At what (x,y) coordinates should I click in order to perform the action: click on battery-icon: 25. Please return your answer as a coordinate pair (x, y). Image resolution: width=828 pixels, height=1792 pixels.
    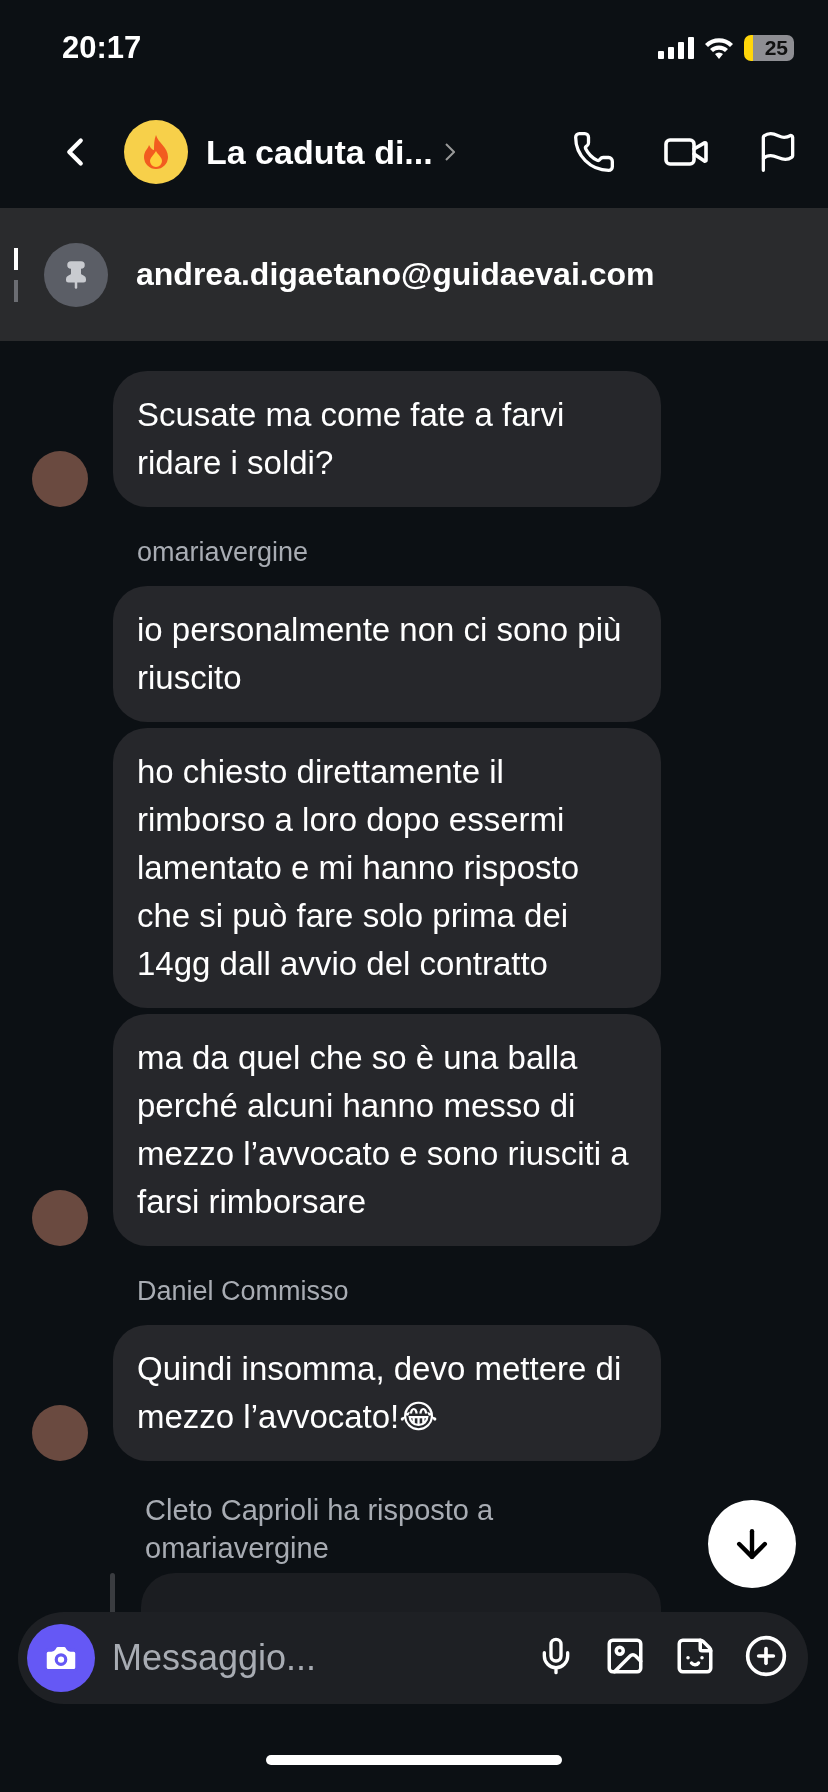
    Looking at the image, I should click on (769, 48).